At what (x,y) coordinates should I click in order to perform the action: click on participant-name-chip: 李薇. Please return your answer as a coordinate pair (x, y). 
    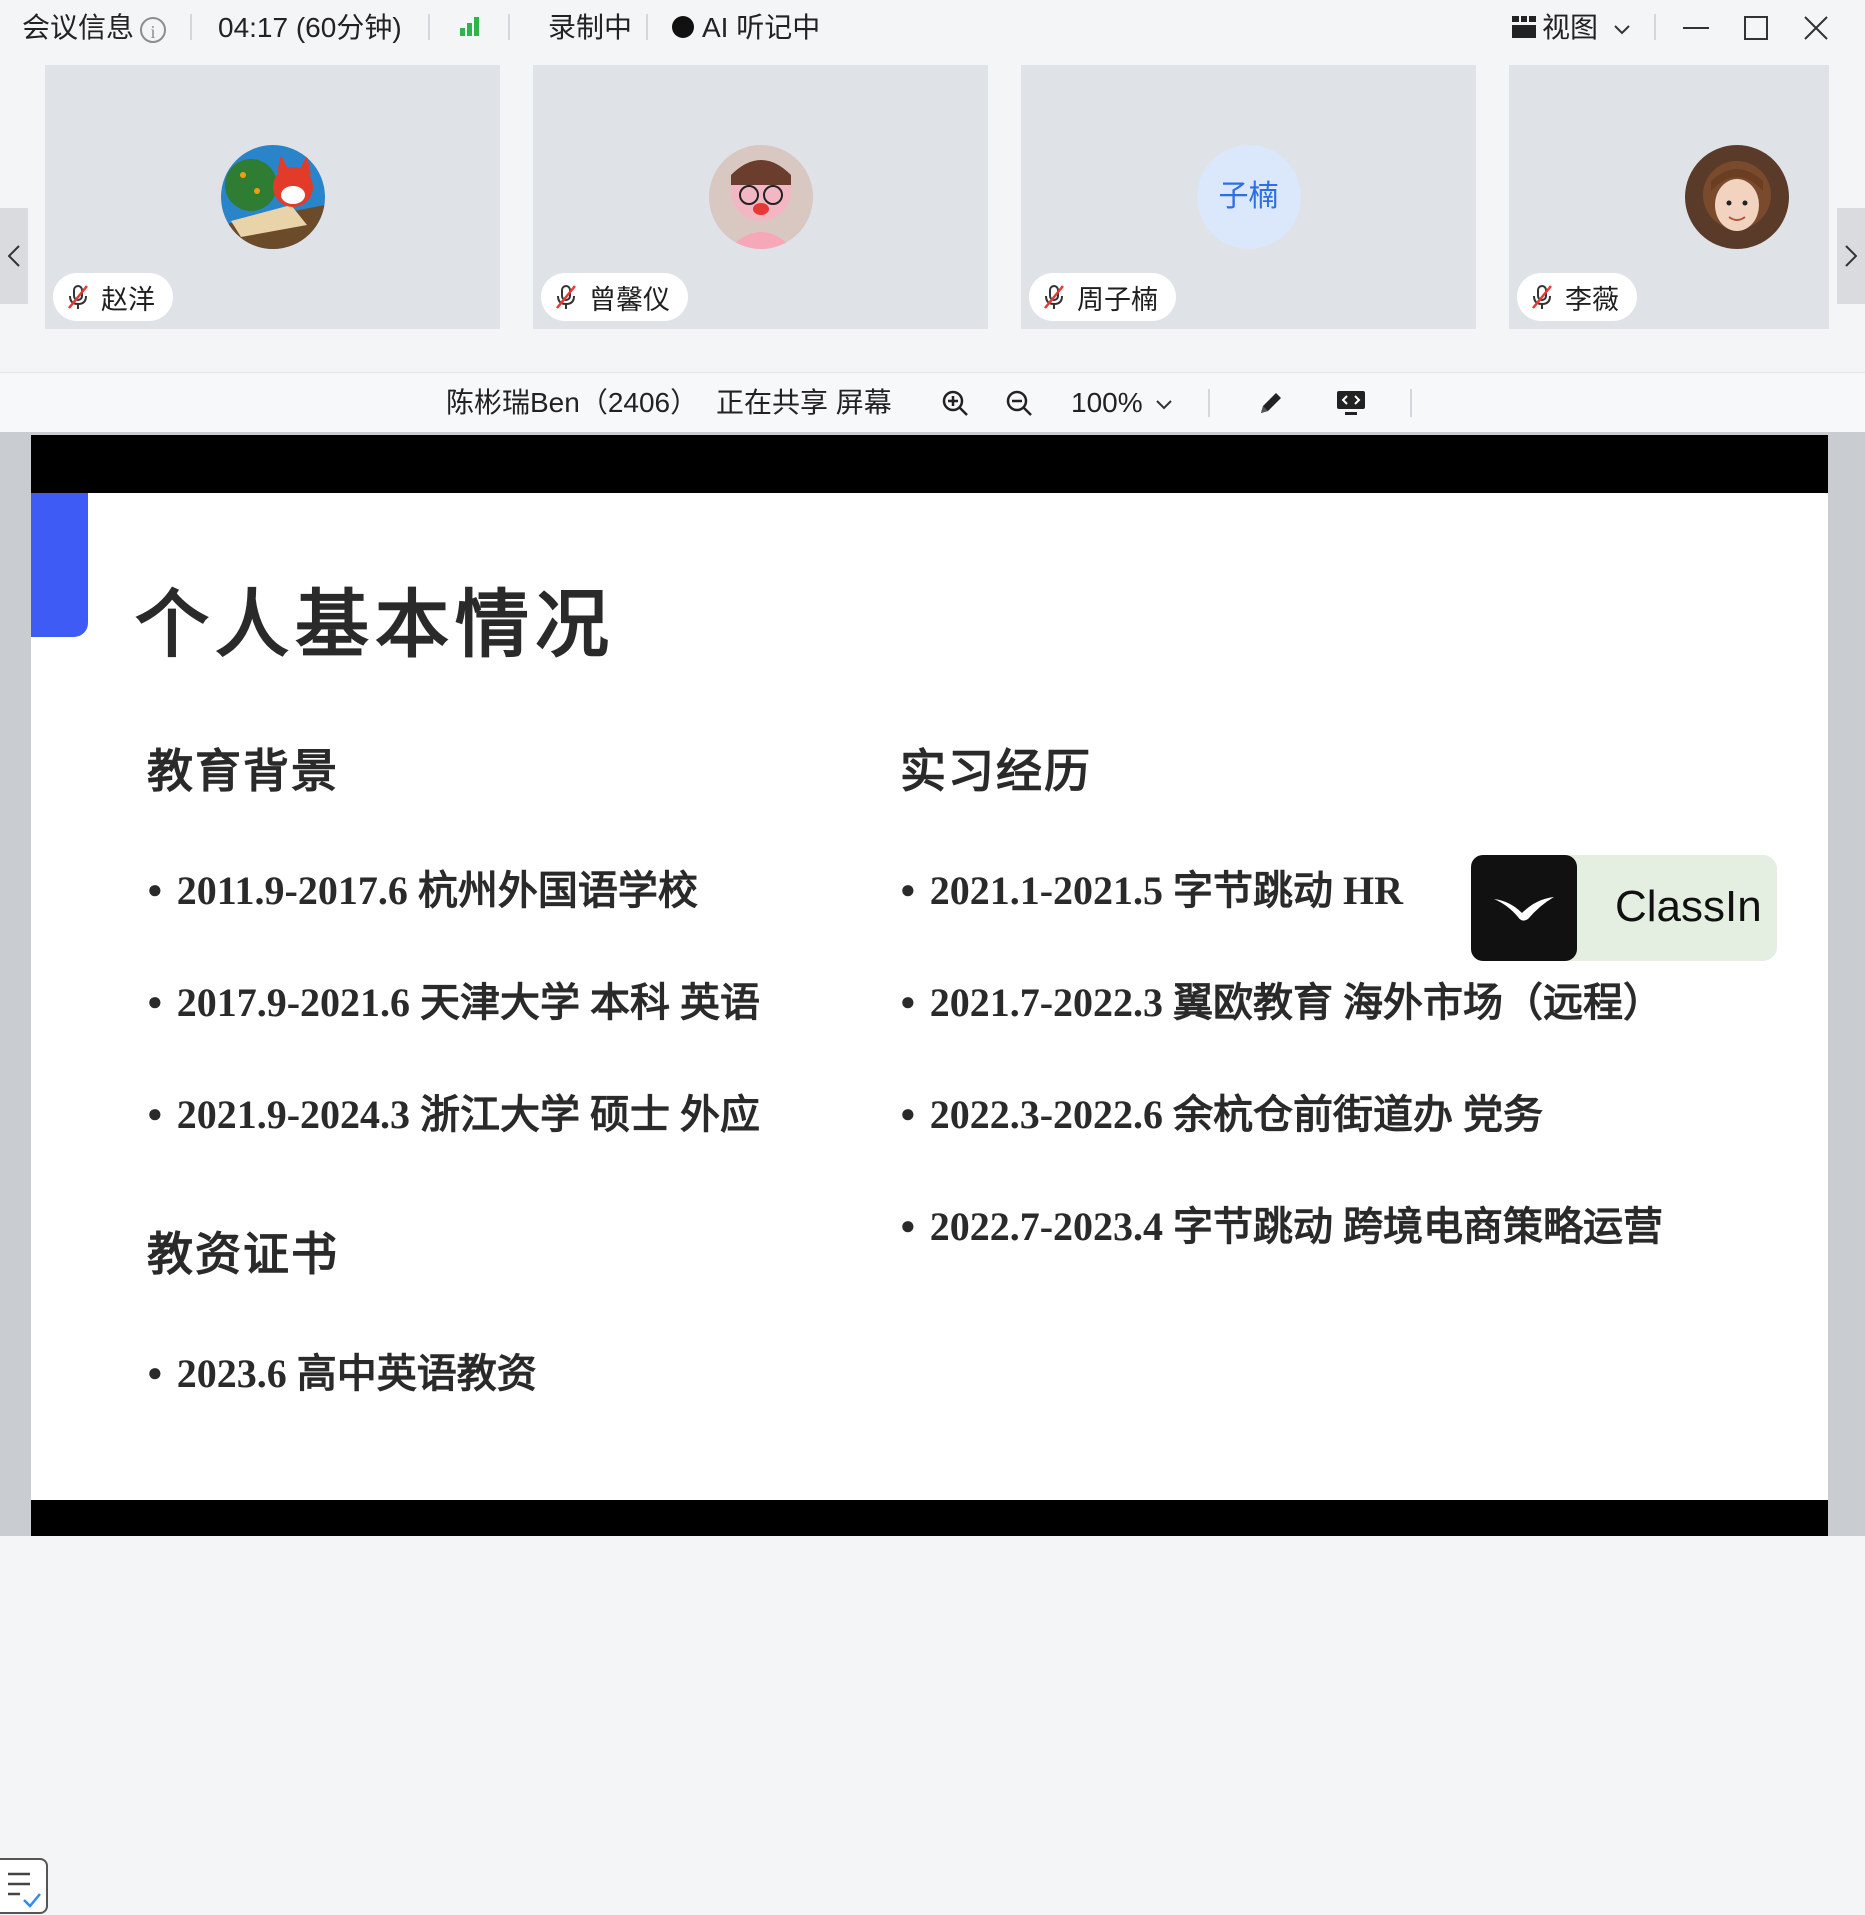
    Looking at the image, I should click on (1577, 297).